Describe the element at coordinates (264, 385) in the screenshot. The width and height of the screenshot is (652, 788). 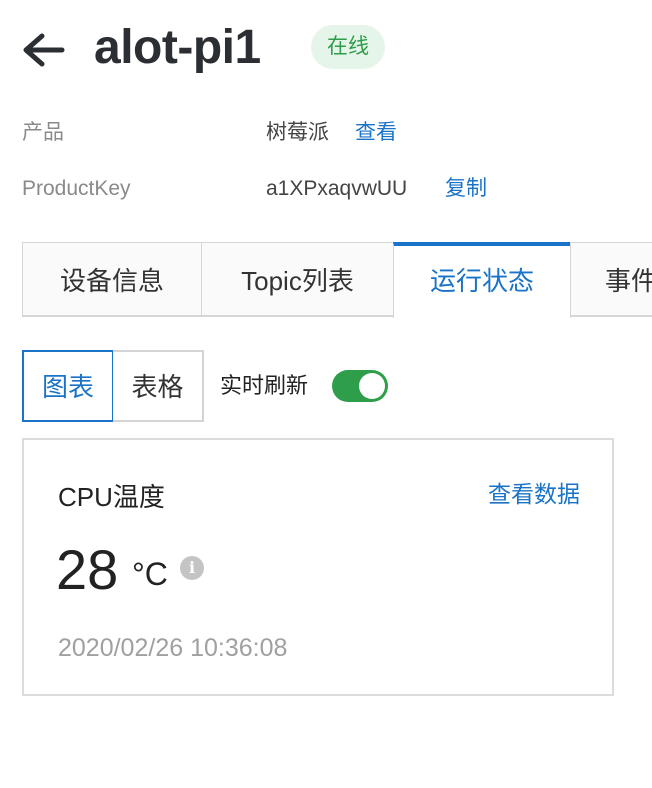
I see `realtime-refresh-label: 实时刷新` at that location.